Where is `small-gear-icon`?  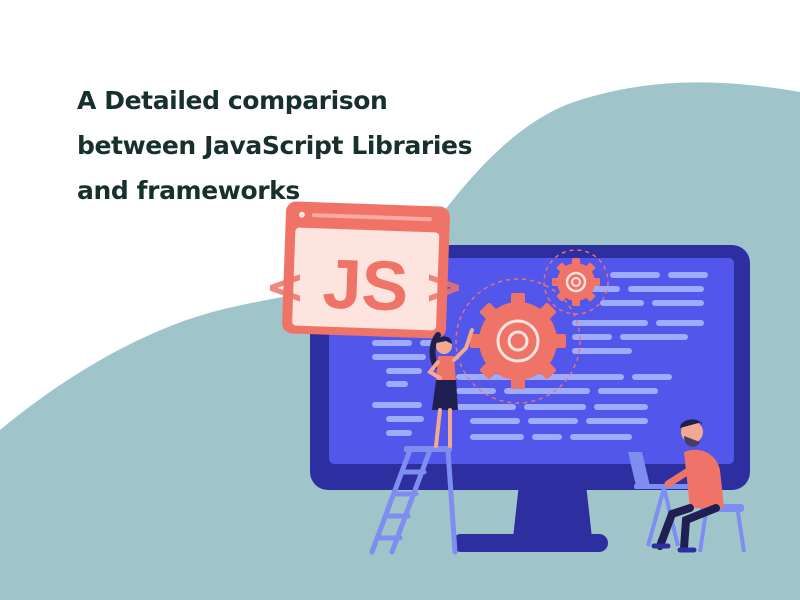
small-gear-icon is located at coordinates (576, 282).